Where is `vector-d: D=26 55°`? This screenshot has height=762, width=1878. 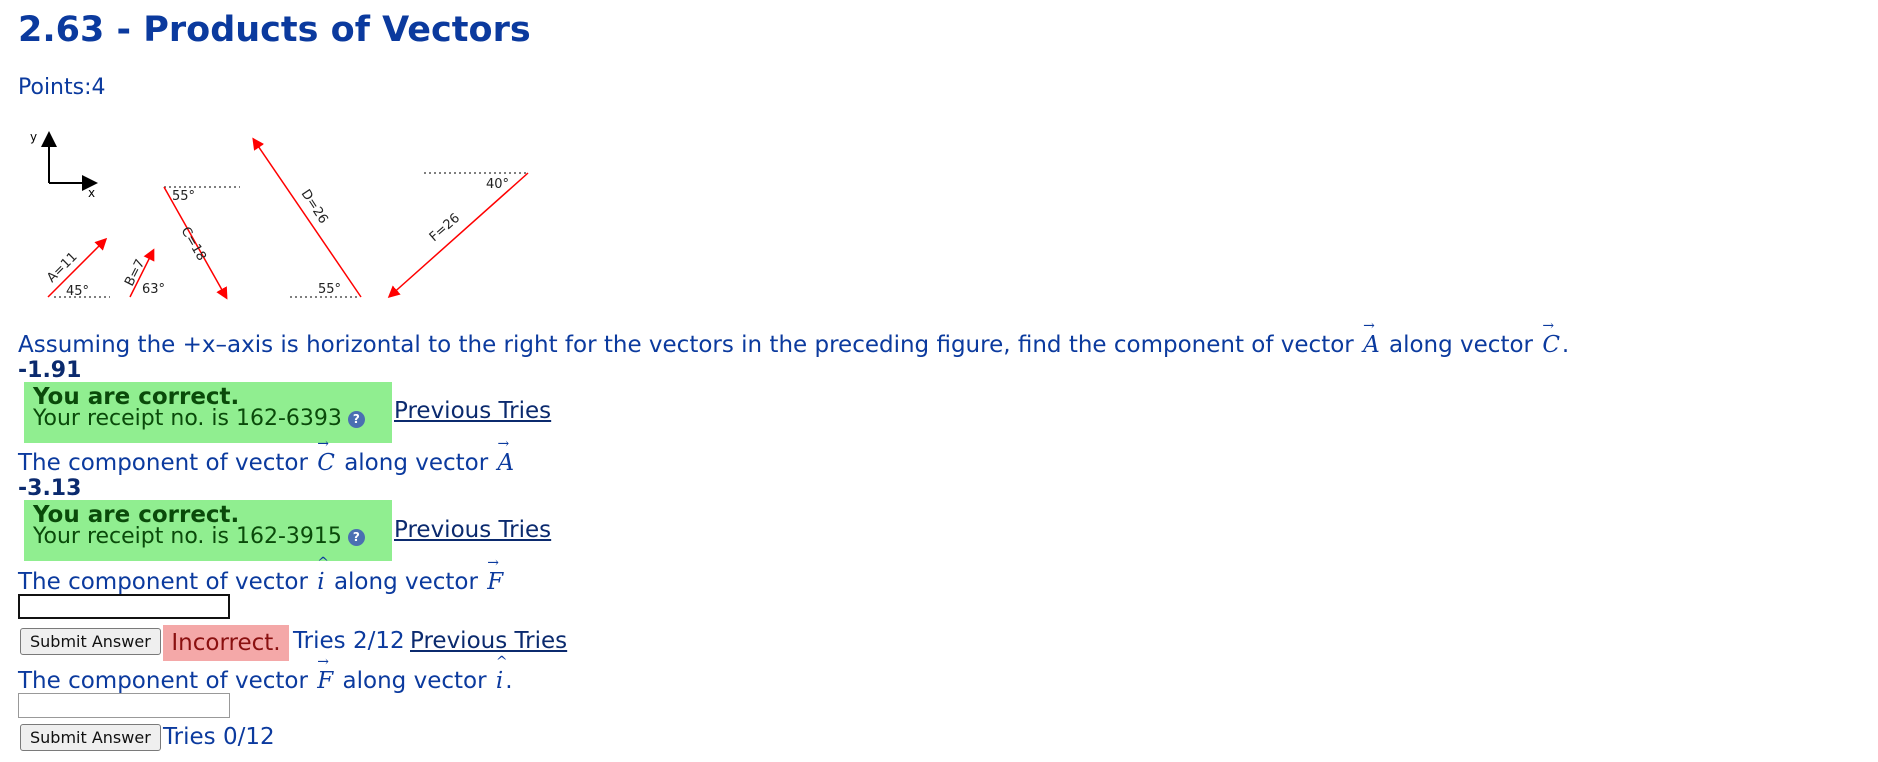
vector-d: D=26 55° is located at coordinates (307, 217).